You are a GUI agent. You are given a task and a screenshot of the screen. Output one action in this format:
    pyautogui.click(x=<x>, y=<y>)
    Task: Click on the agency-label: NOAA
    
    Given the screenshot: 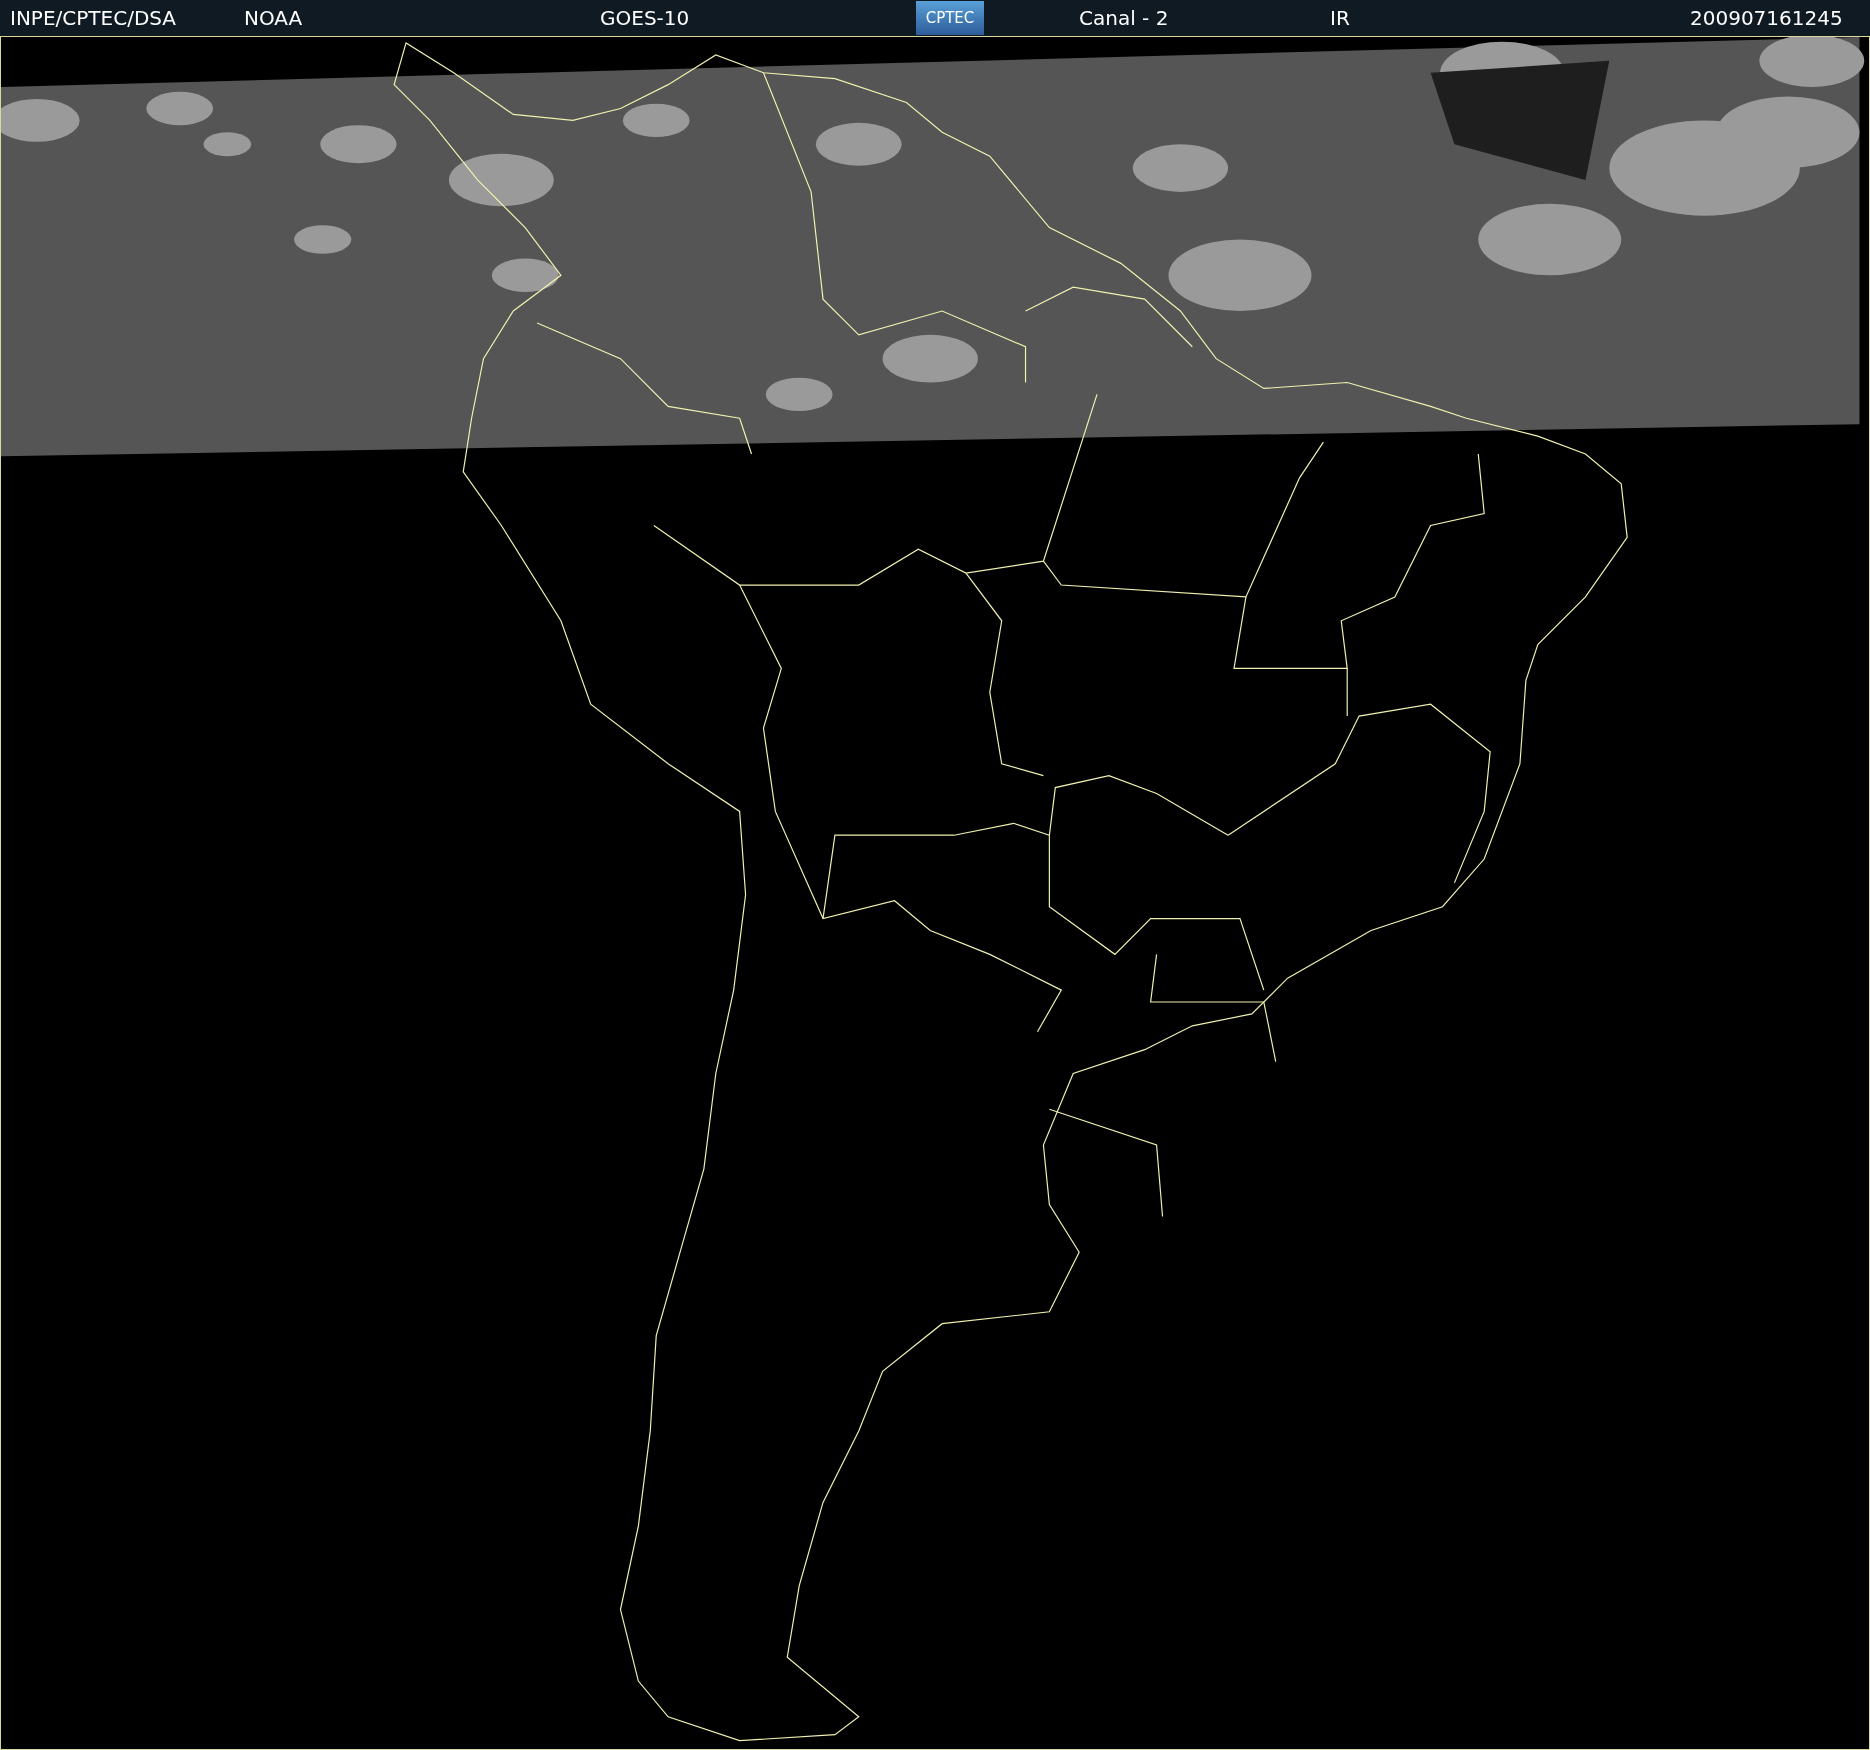 What is the action you would take?
    pyautogui.click(x=274, y=18)
    